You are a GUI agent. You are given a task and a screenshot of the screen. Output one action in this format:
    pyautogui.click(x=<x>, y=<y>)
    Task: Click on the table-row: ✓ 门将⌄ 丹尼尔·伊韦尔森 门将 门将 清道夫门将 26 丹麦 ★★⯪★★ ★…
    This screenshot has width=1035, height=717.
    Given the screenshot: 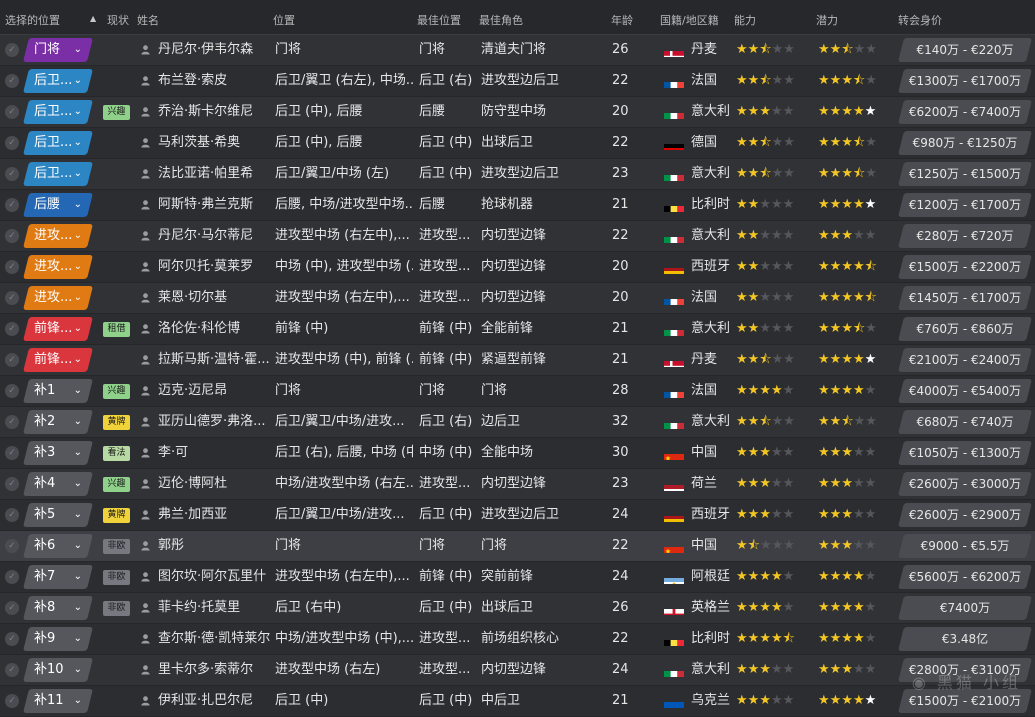 What is the action you would take?
    pyautogui.click(x=517, y=50)
    